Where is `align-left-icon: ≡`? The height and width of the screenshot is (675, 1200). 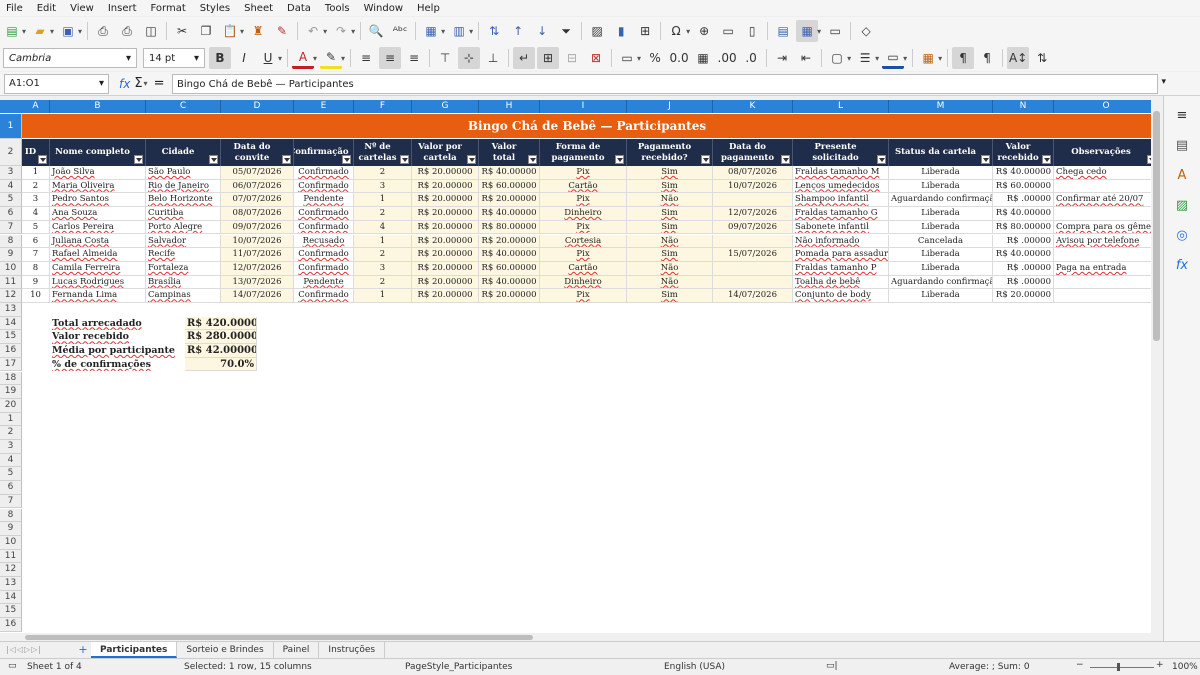
align-left-icon: ≡ is located at coordinates (366, 58).